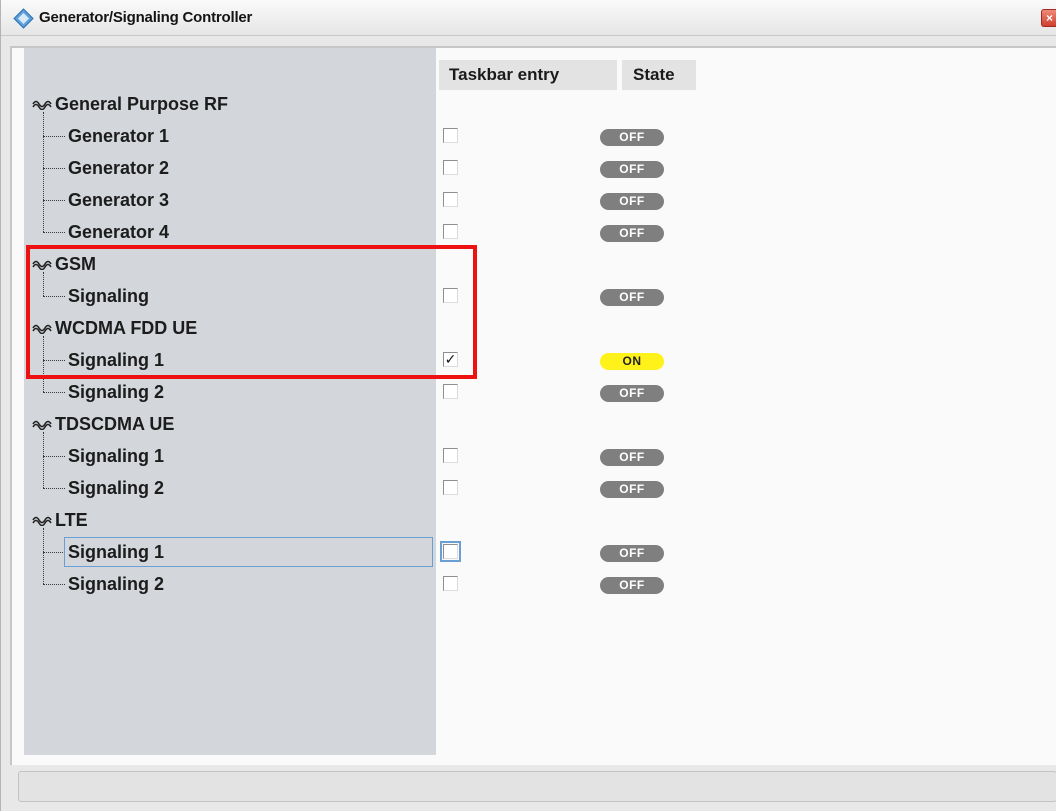  What do you see at coordinates (71, 520) in the screenshot?
I see `tree-group-label: LTE` at bounding box center [71, 520].